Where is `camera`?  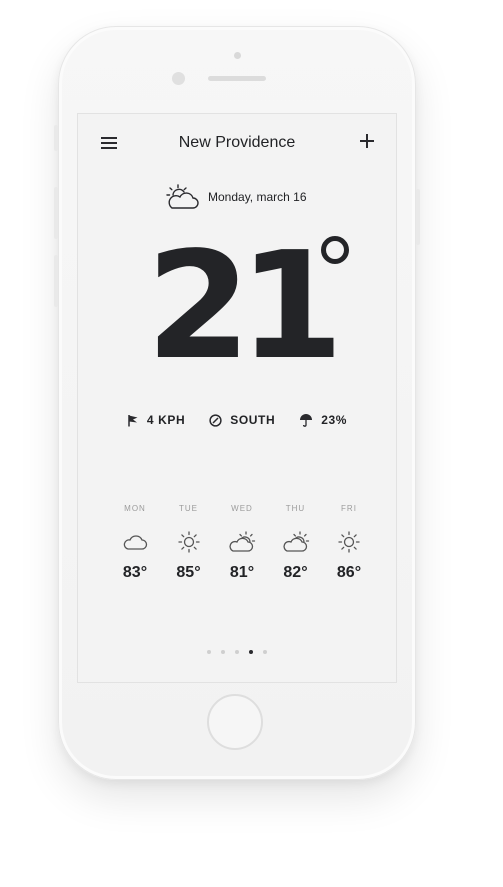
camera is located at coordinates (237, 55).